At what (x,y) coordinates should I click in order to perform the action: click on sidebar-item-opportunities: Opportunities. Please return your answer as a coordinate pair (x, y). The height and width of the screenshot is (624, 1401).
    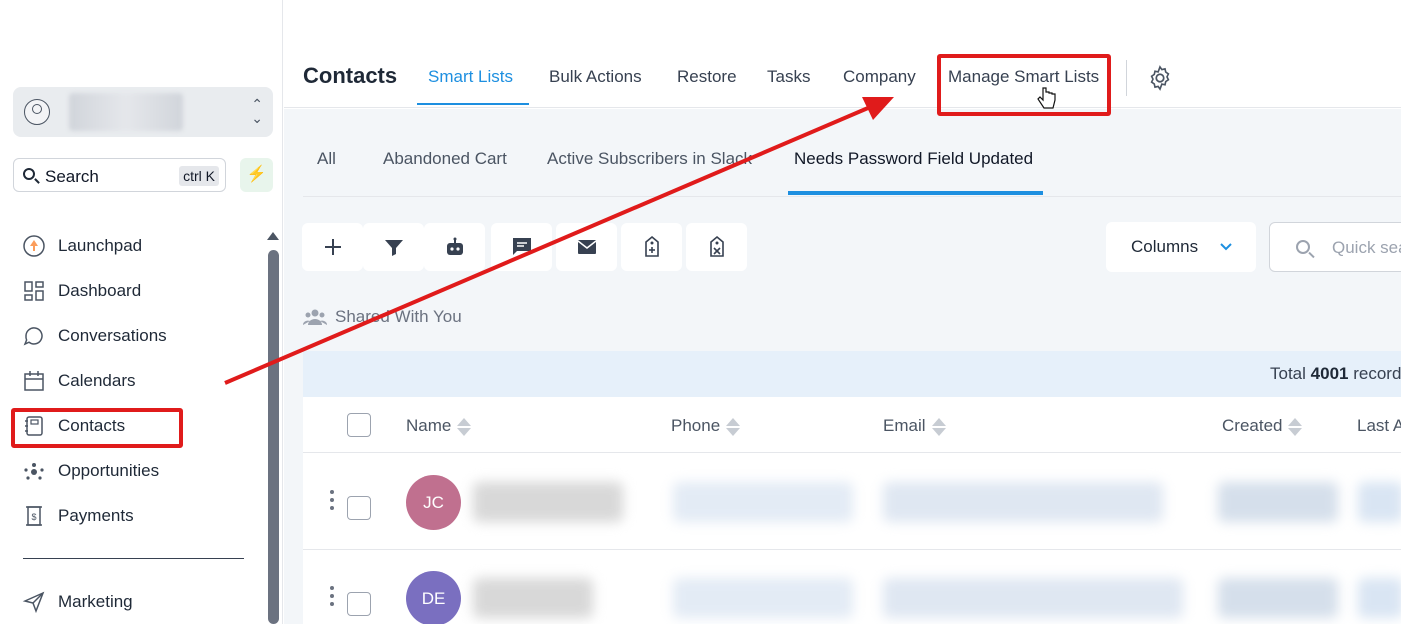
    Looking at the image, I should click on (137, 471).